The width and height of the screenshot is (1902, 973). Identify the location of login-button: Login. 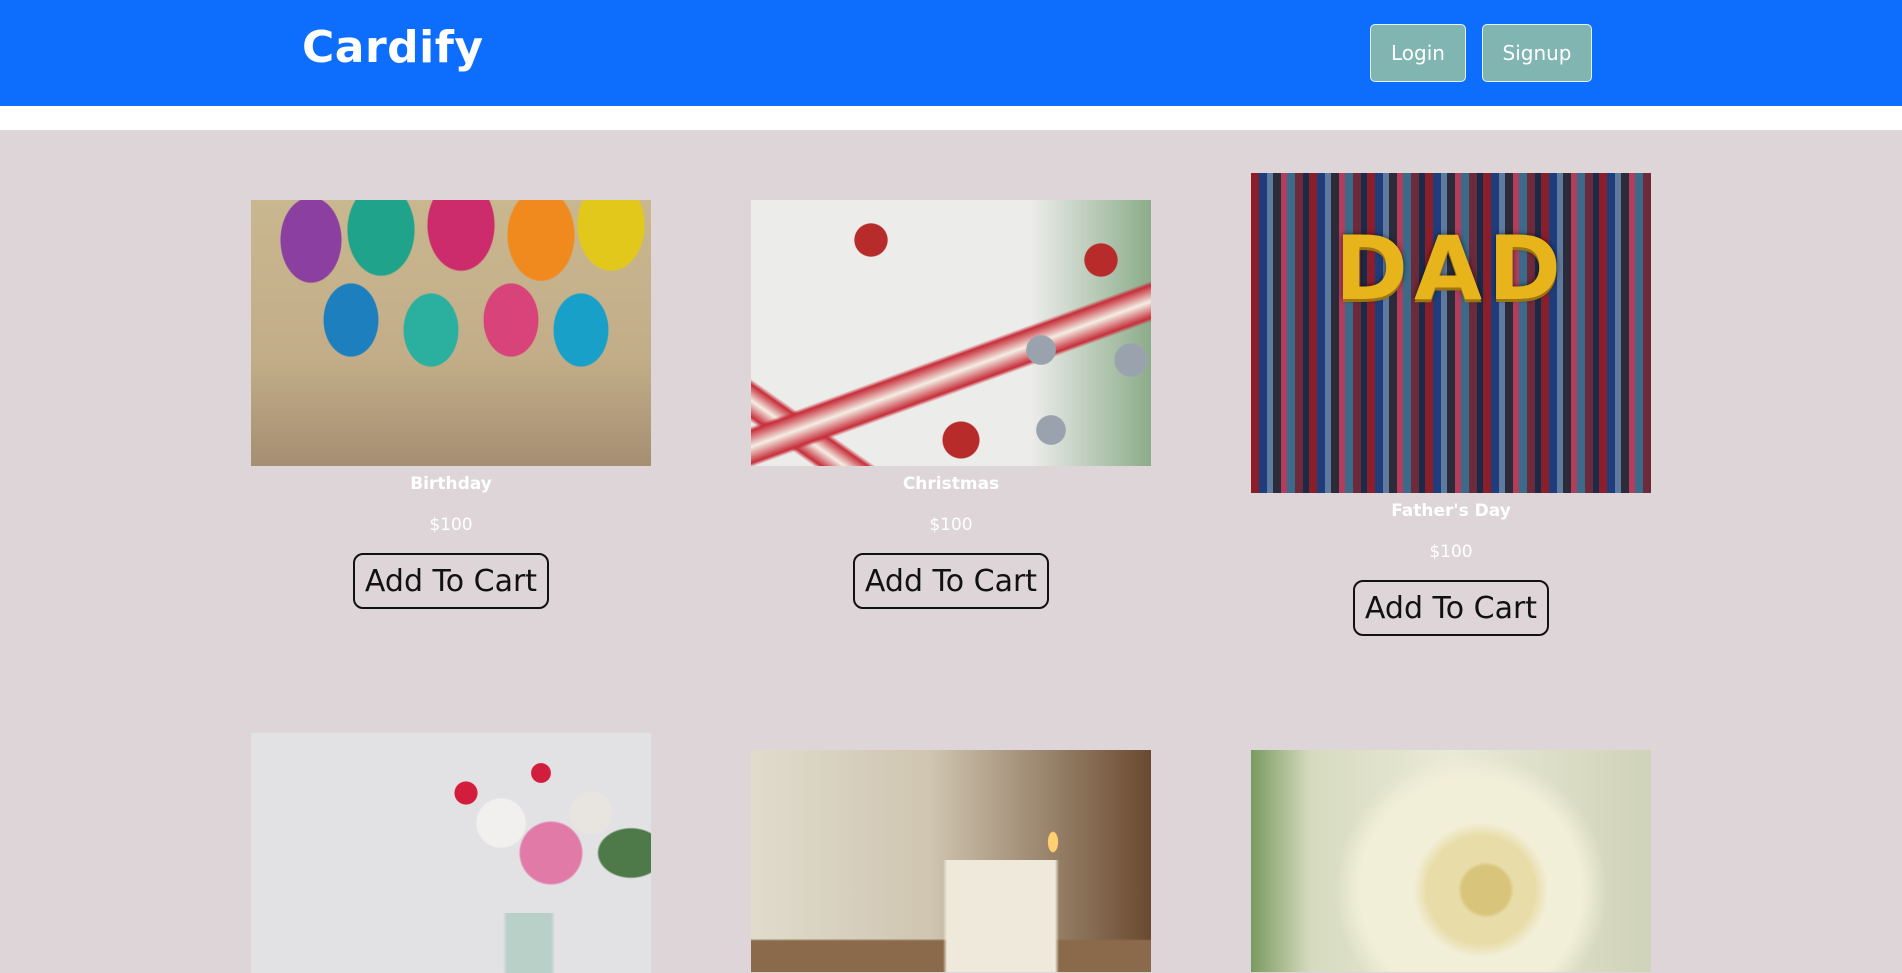
(1418, 53).